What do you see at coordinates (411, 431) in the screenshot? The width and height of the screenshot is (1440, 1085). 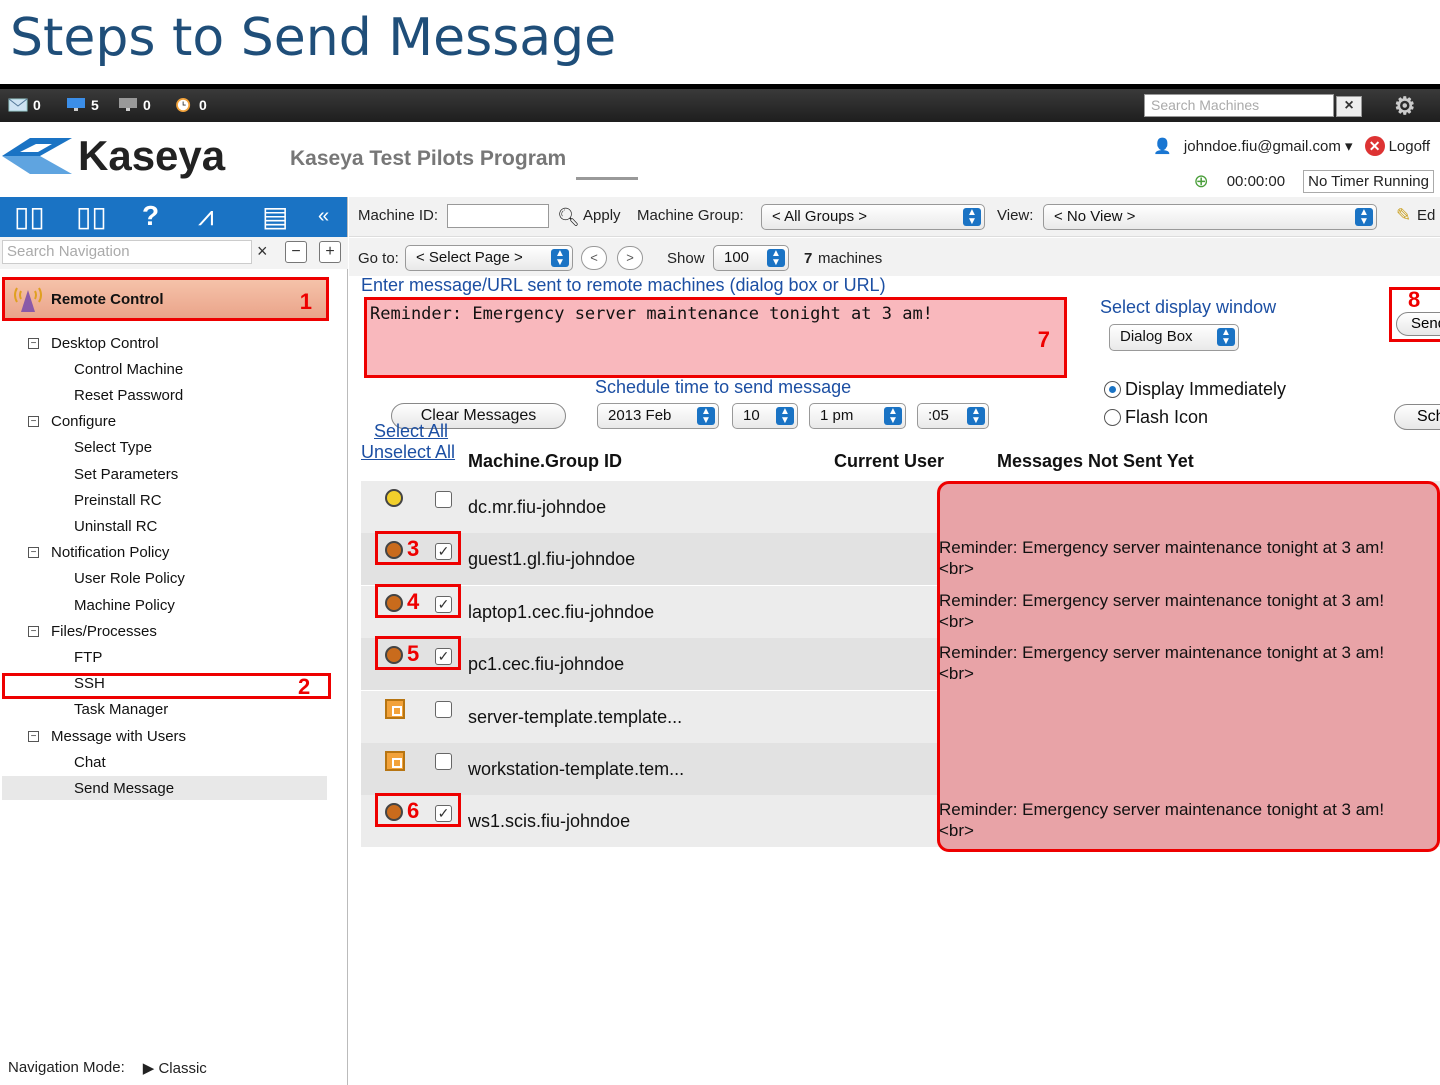 I see `select-all-link: Select All` at bounding box center [411, 431].